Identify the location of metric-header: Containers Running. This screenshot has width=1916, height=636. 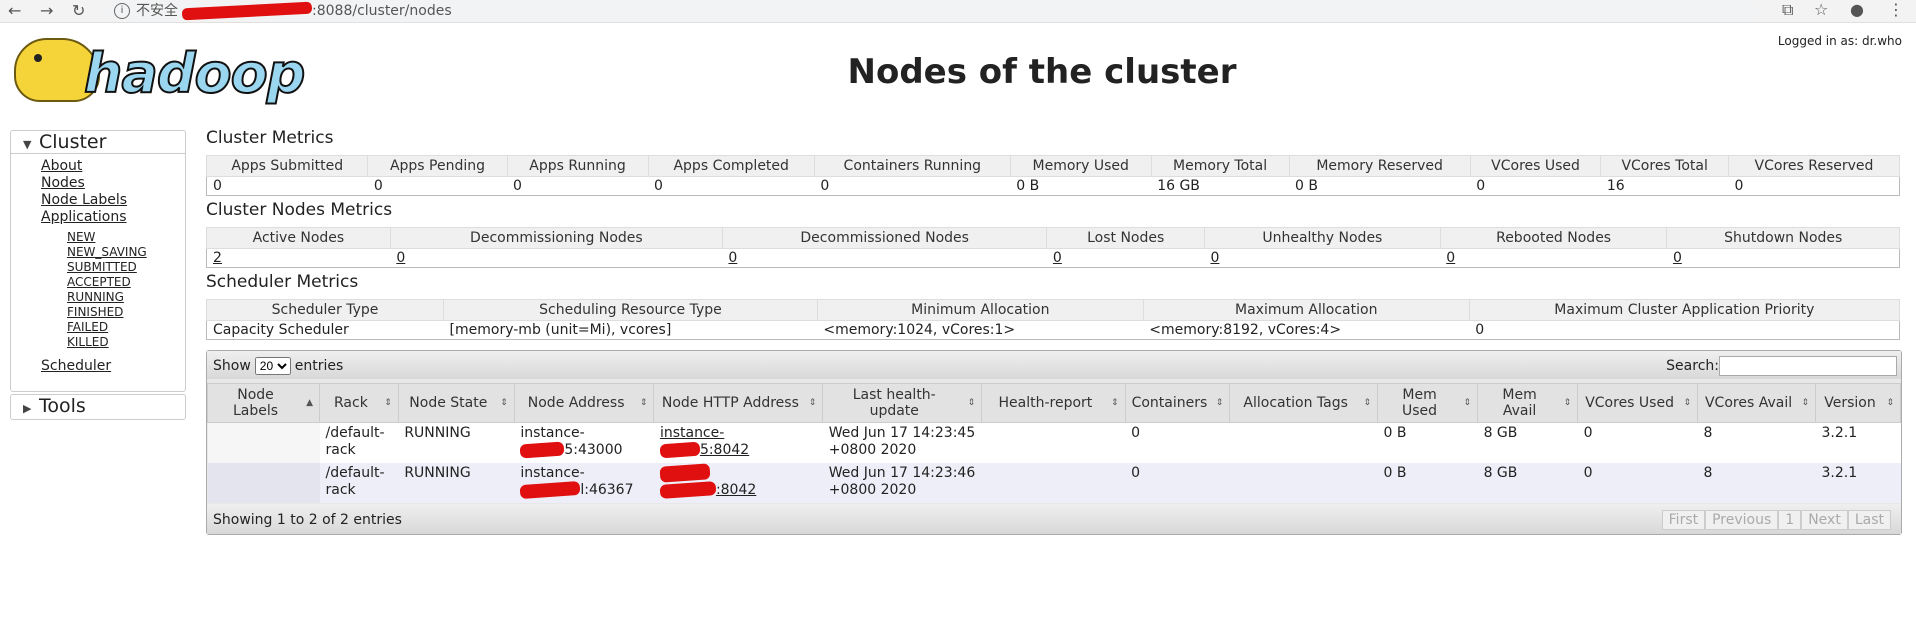
(912, 166).